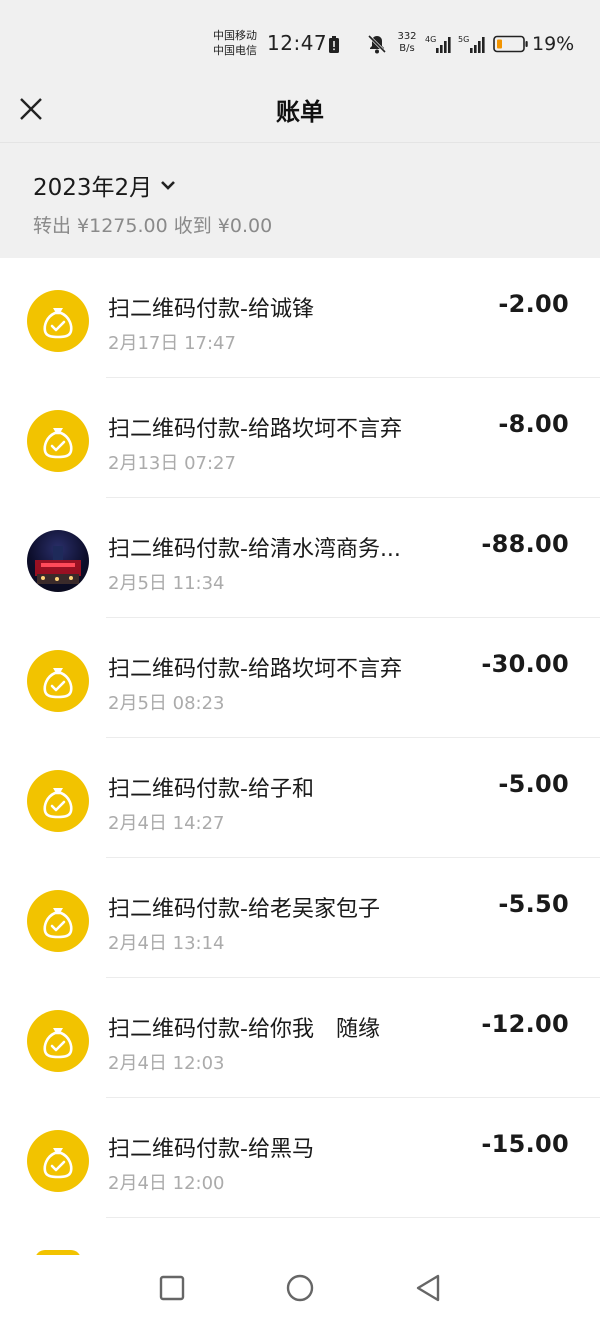  I want to click on status-bar: 中国移动 中国电信 12:47 332 B/s 4G 5G 19%, so click(300, 42).